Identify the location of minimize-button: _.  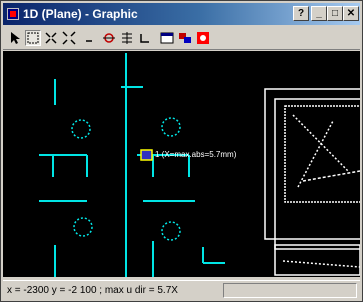
(319, 13).